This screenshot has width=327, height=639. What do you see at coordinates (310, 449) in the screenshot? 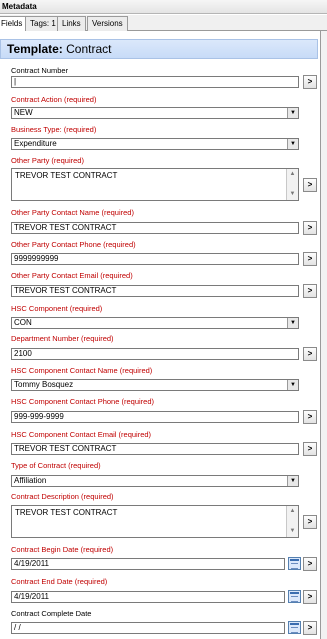
I see `hsc-component-contact-email-browse-button: >` at bounding box center [310, 449].